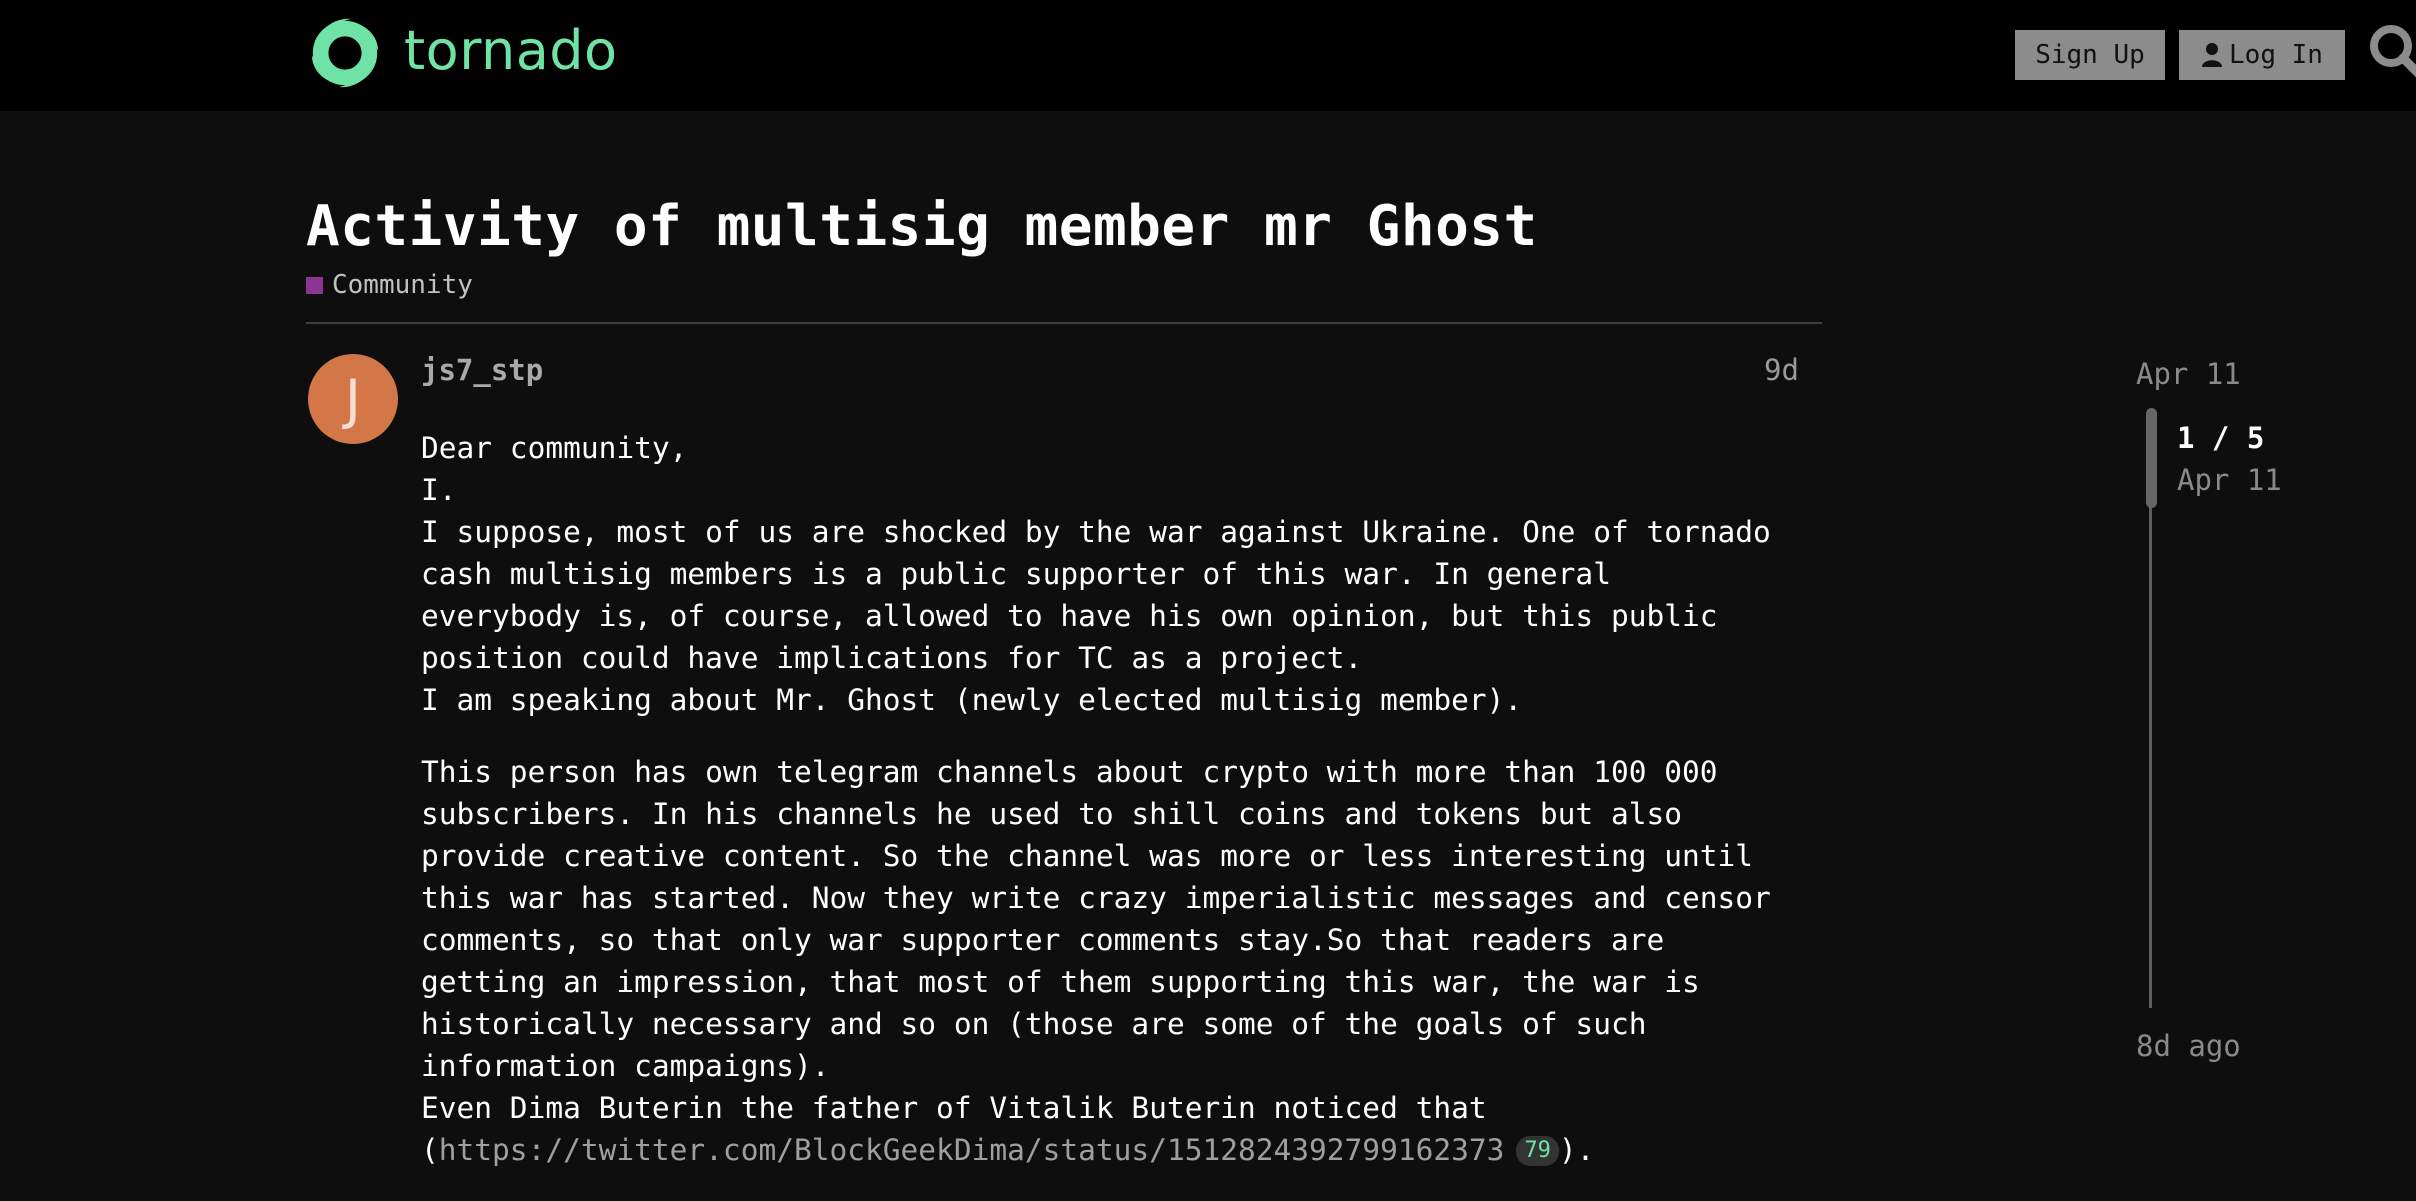 This screenshot has height=1201, width=2416. Describe the element at coordinates (345, 53) in the screenshot. I see `tornado-swirl-icon` at that location.